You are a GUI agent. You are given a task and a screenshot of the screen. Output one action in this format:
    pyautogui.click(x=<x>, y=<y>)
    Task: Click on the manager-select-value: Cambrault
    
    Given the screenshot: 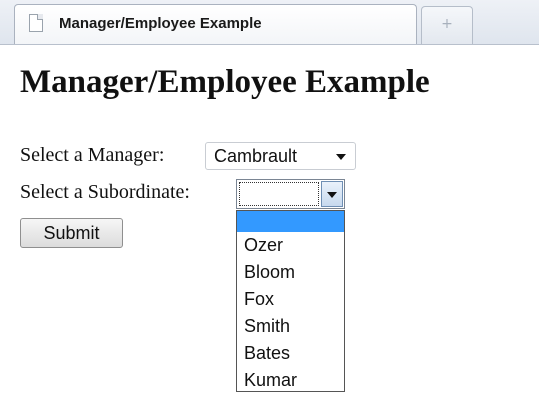 What is the action you would take?
    pyautogui.click(x=256, y=156)
    